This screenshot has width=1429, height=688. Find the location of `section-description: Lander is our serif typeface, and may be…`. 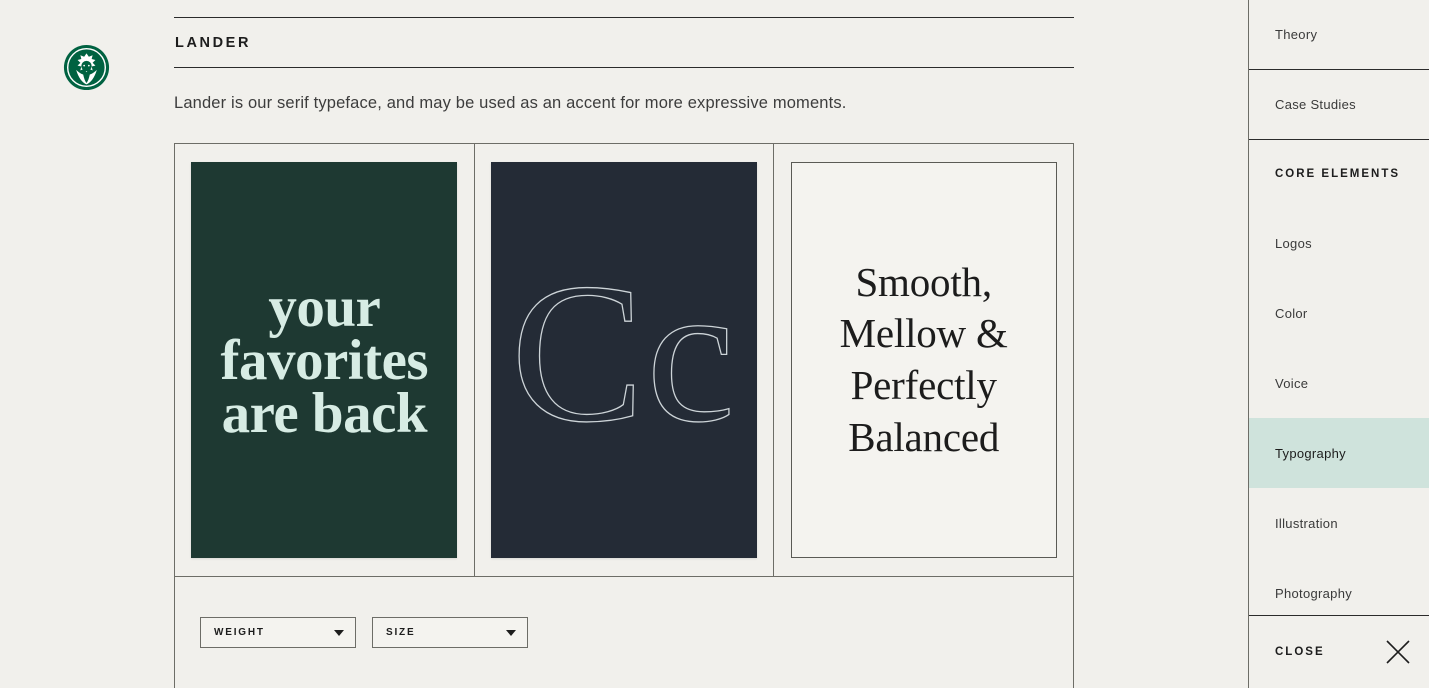

section-description: Lander is our serif typeface, and may be… is located at coordinates (510, 103).